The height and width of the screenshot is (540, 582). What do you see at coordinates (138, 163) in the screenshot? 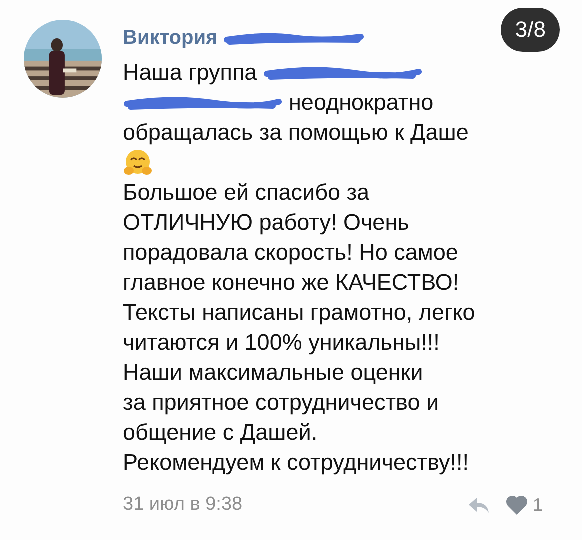
I see `smiley-icon` at bounding box center [138, 163].